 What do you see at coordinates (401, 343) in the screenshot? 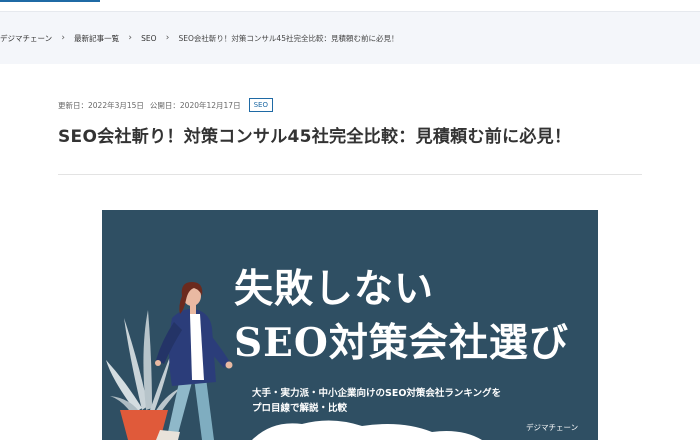
I see `hero-headline-line-2: SEO対策会社選び` at bounding box center [401, 343].